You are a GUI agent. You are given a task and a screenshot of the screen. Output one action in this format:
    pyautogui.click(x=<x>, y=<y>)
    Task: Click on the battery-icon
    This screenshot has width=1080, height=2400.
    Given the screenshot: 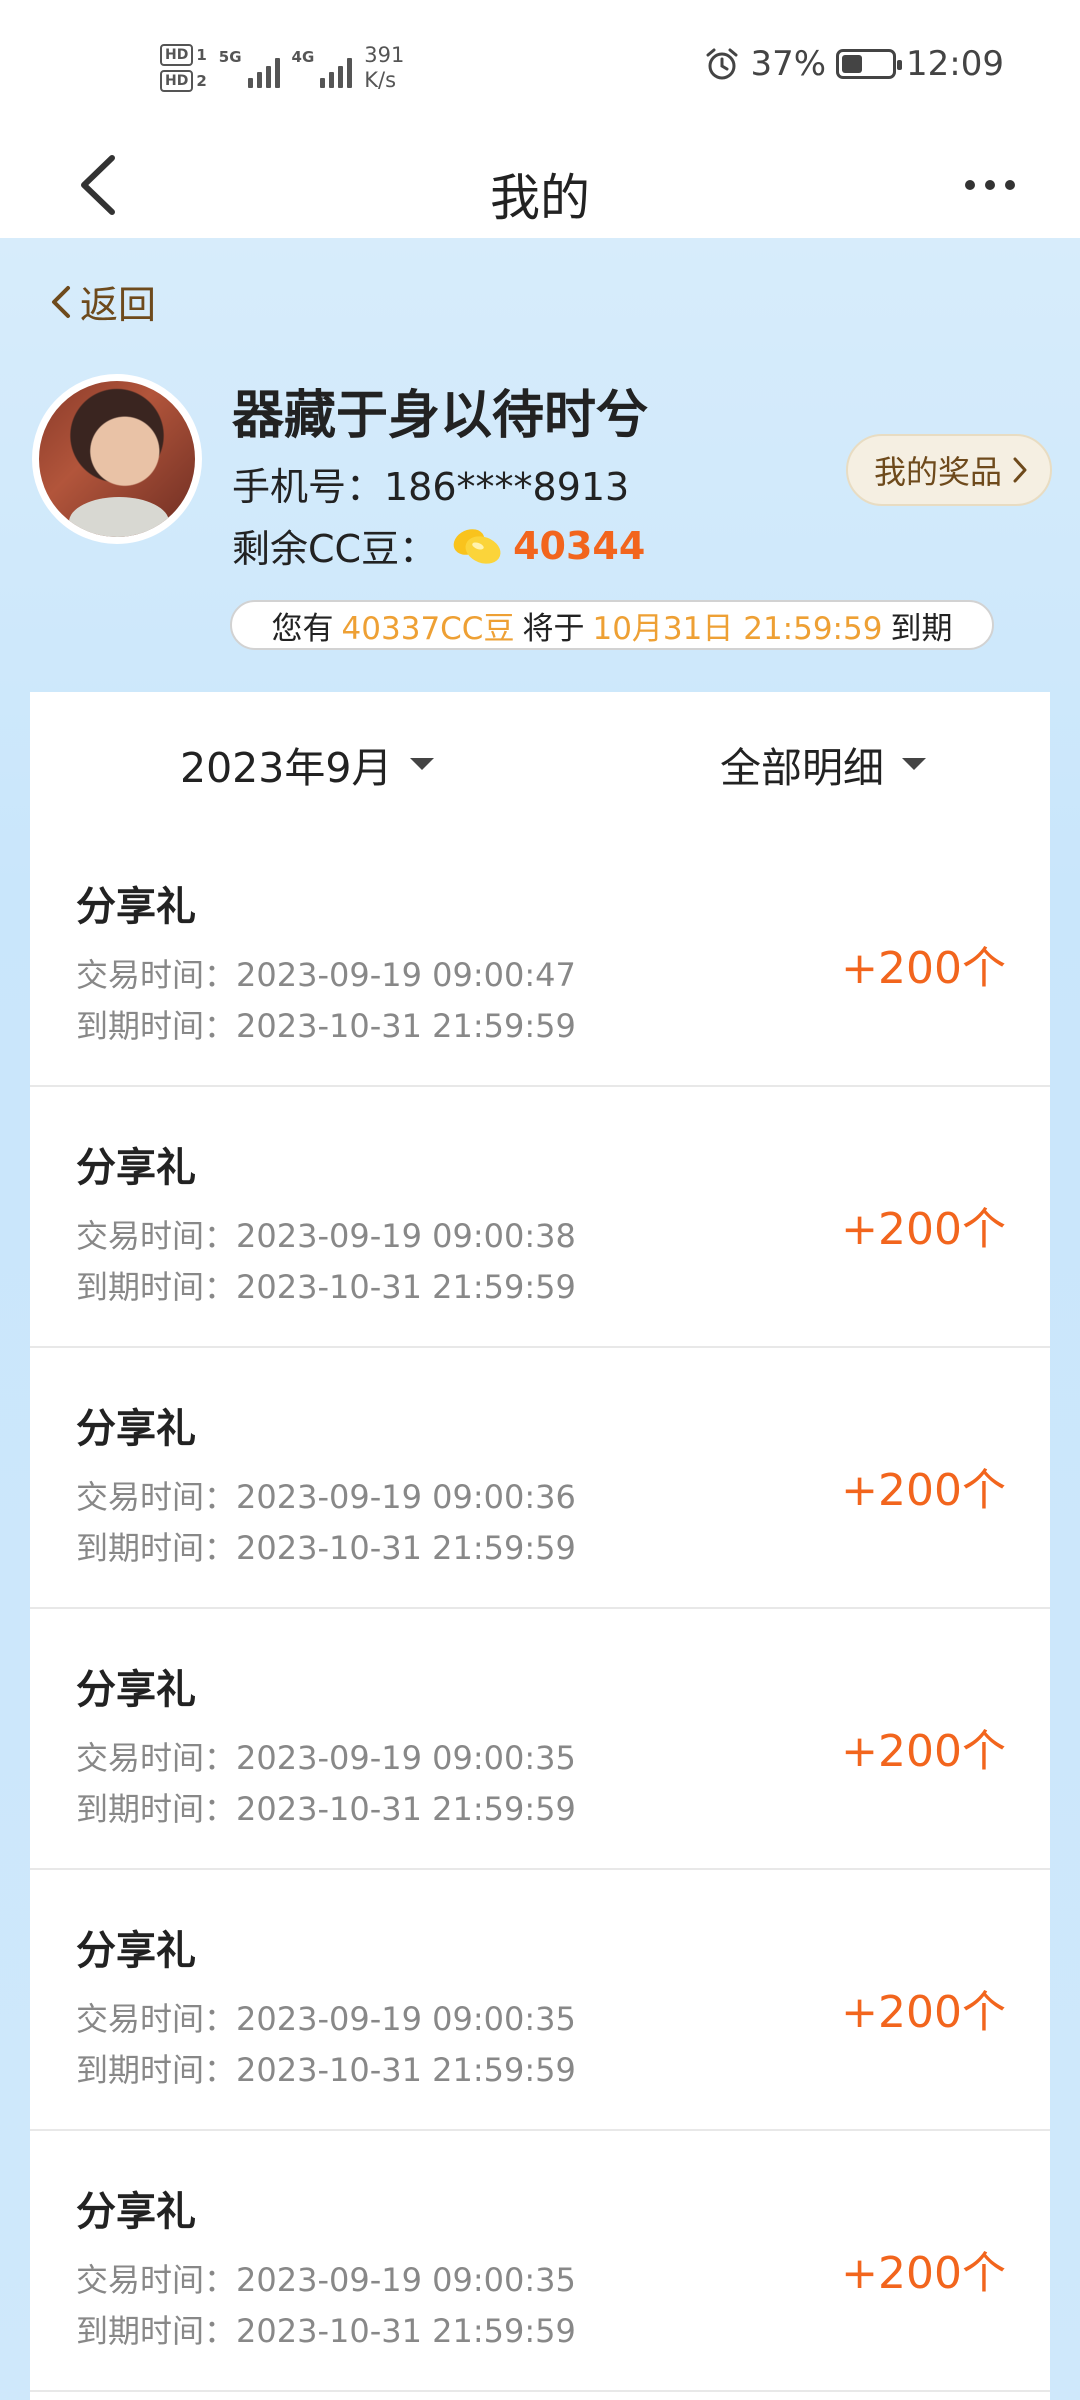 What is the action you would take?
    pyautogui.click(x=869, y=64)
    